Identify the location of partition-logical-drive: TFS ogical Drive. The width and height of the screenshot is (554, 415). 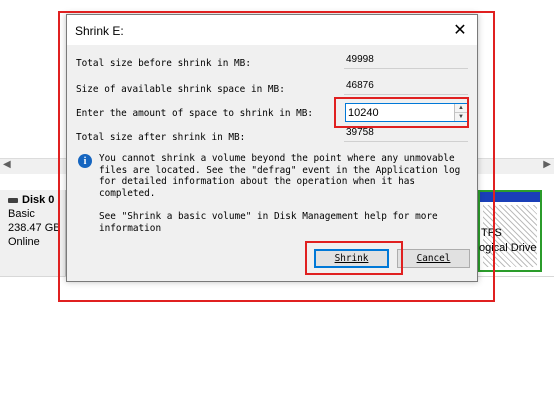
(510, 231).